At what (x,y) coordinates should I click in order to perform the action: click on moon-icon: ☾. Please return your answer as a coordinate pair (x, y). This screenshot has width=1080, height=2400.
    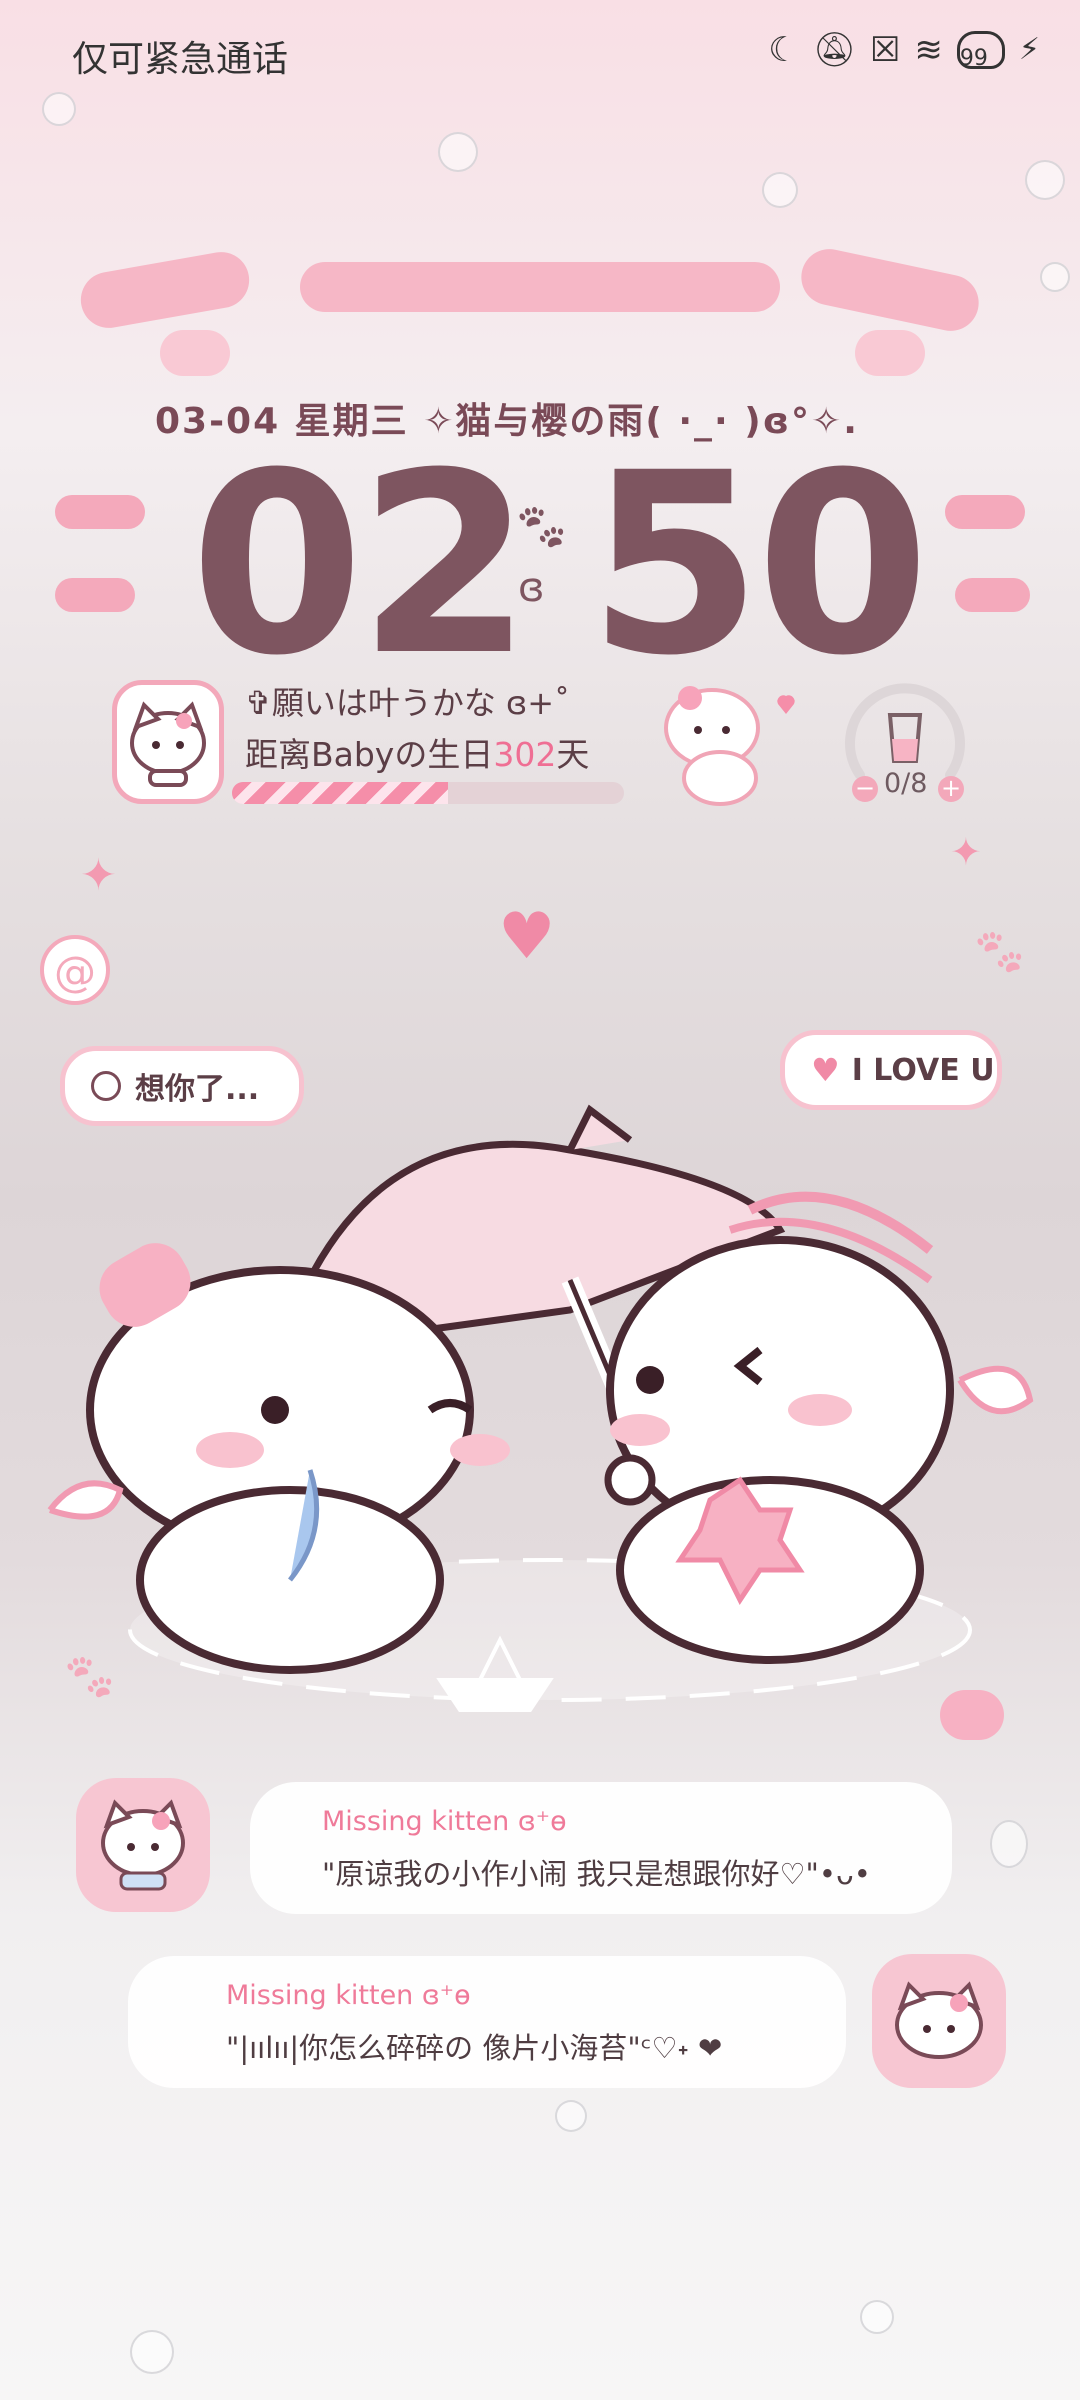
    Looking at the image, I should click on (783, 50).